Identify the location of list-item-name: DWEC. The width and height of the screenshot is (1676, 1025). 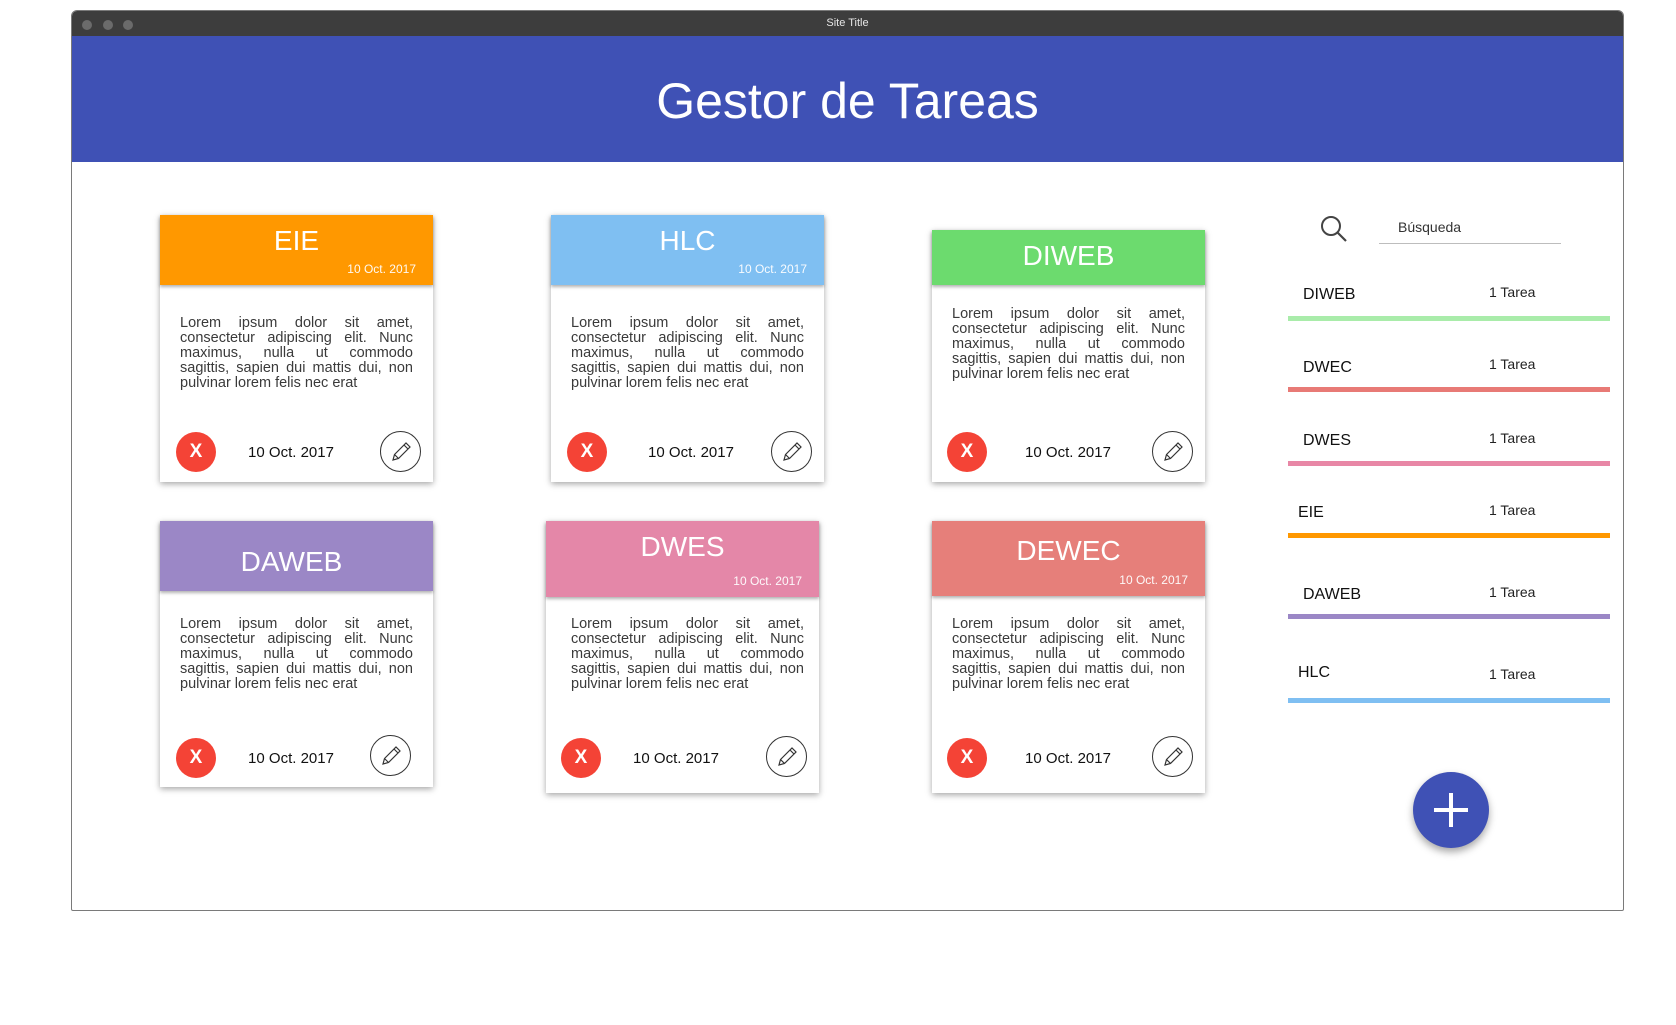
(1327, 367).